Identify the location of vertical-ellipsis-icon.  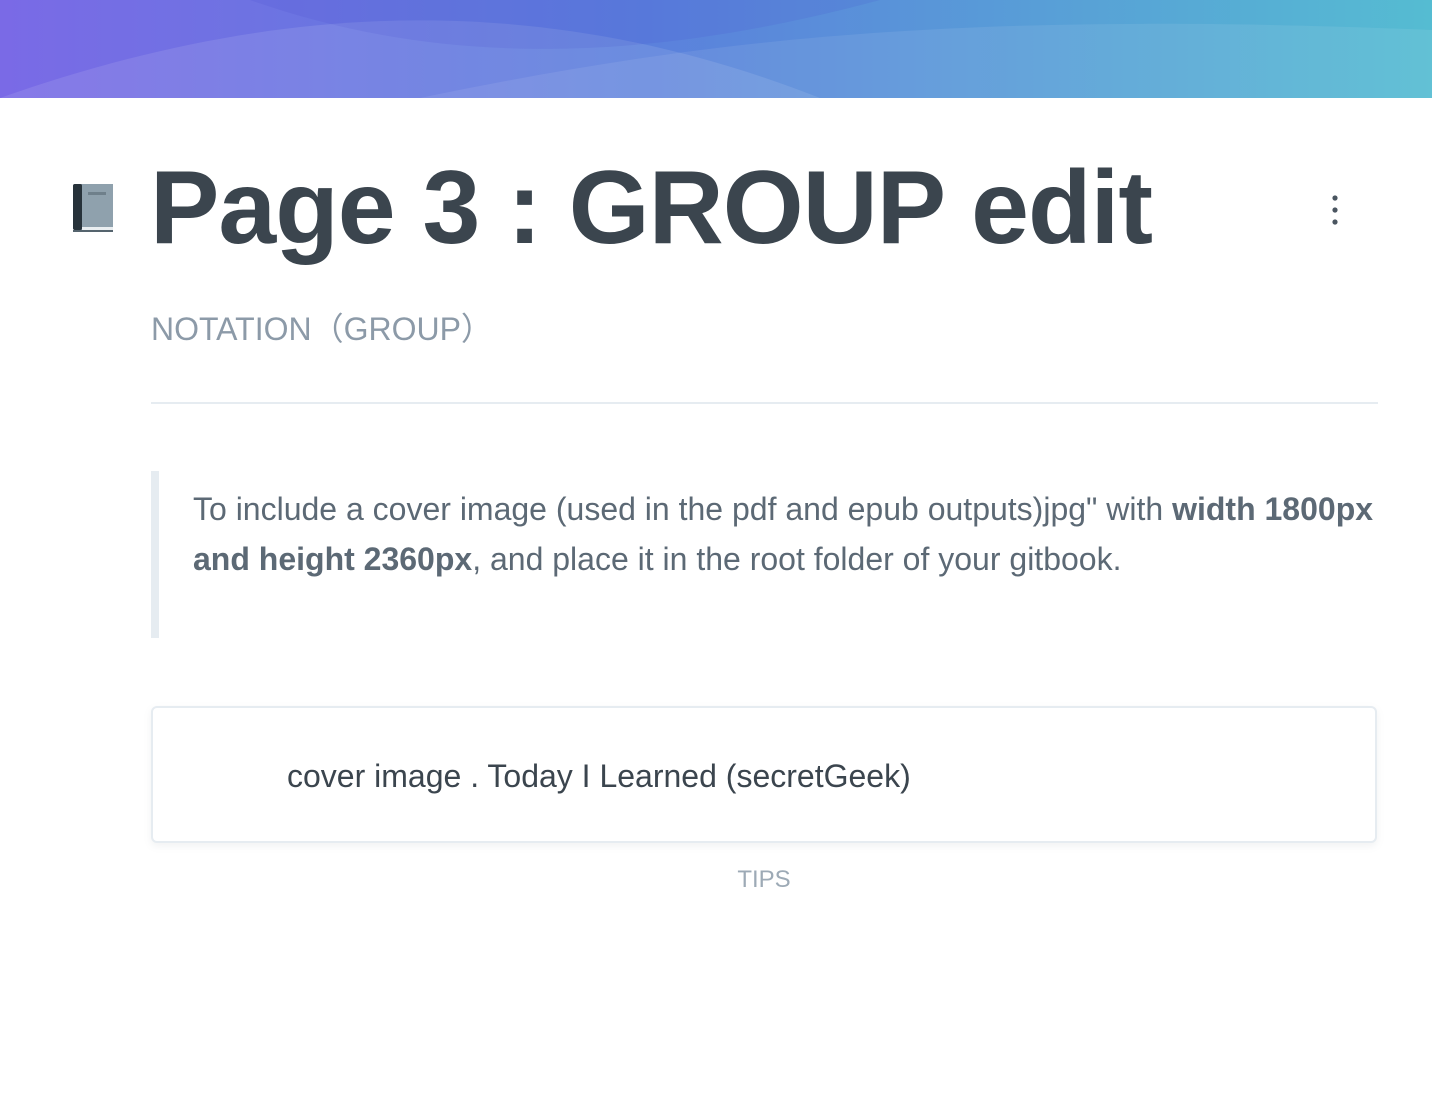
(1335, 210).